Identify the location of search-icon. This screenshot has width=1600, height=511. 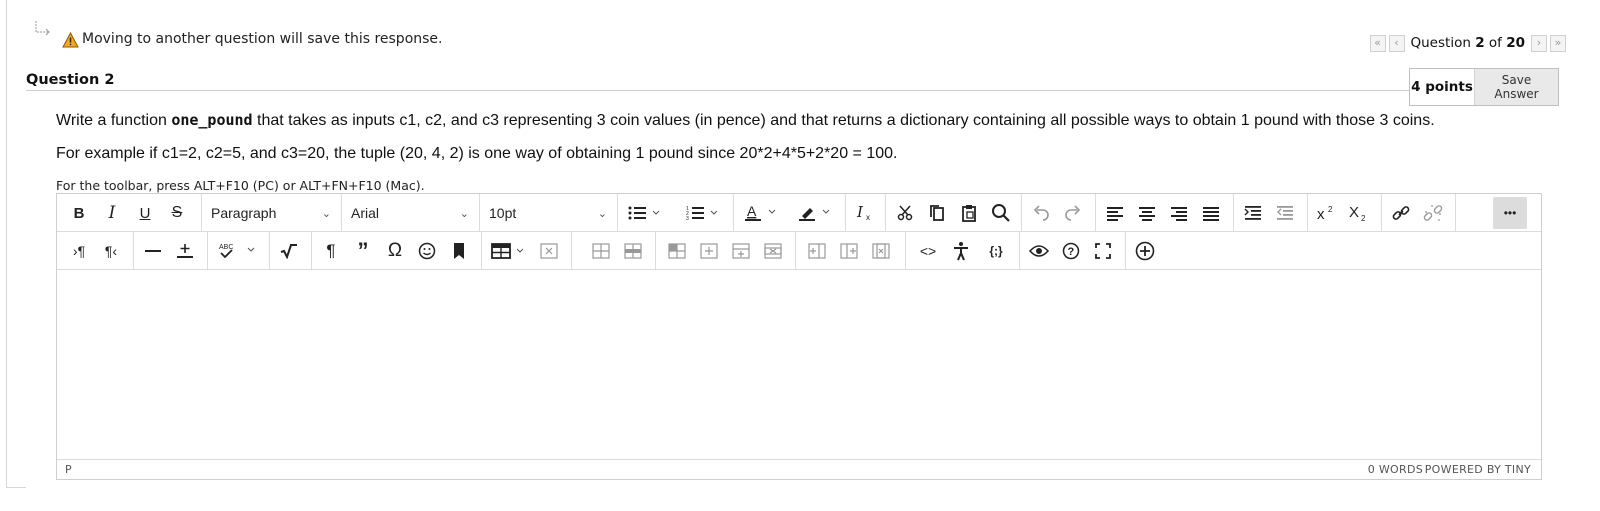
(1001, 213).